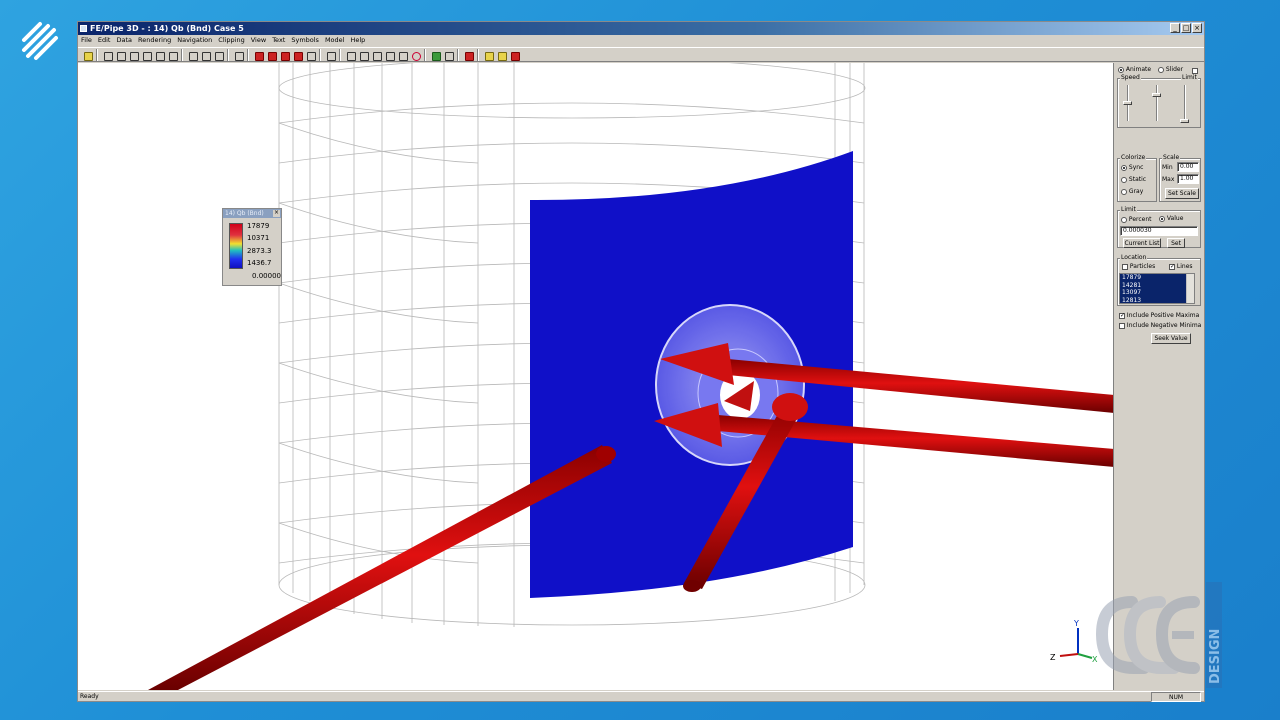 The width and height of the screenshot is (1280, 720). What do you see at coordinates (1197, 28) in the screenshot?
I see `close-button: ×` at bounding box center [1197, 28].